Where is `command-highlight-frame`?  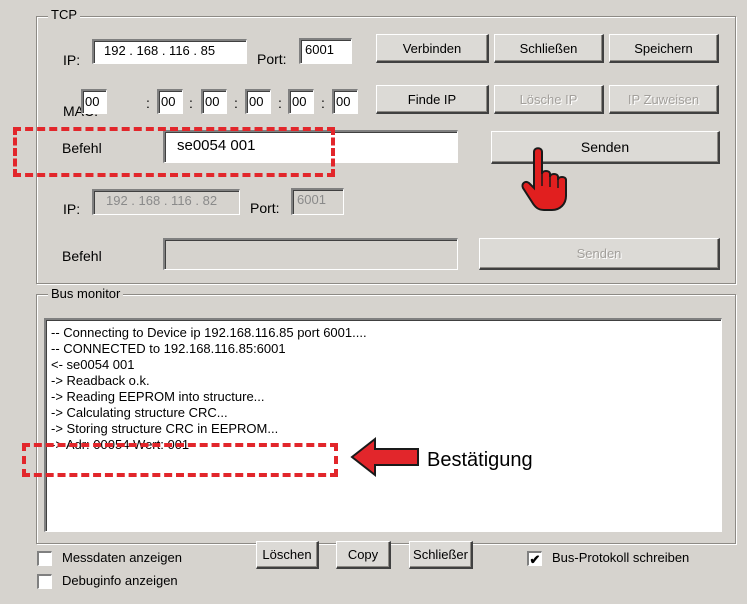 command-highlight-frame is located at coordinates (174, 152).